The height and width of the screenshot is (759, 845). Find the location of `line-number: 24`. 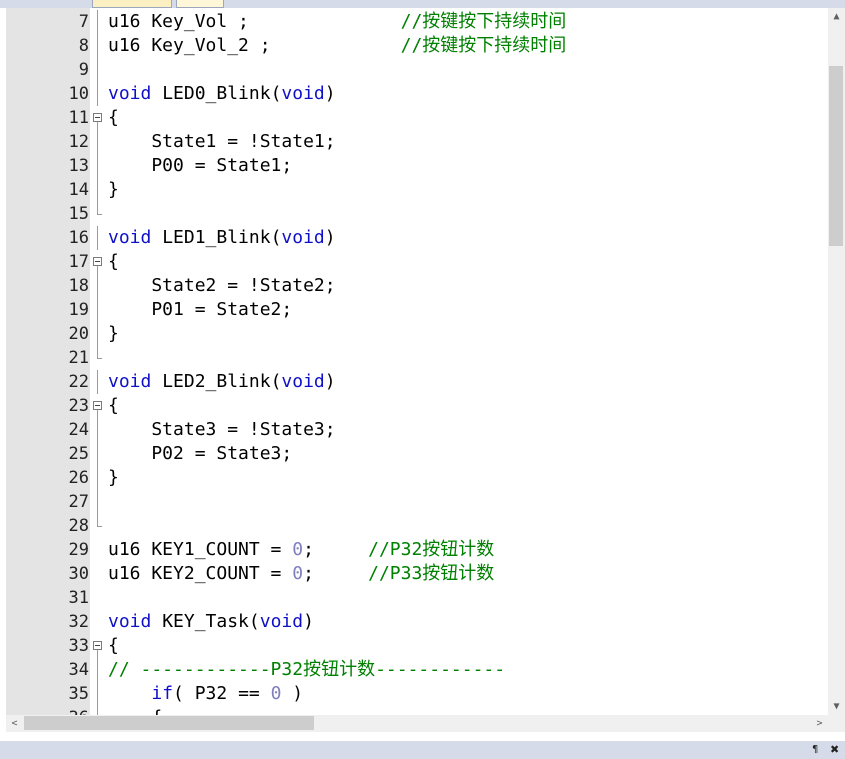

line-number: 24 is located at coordinates (78, 430).